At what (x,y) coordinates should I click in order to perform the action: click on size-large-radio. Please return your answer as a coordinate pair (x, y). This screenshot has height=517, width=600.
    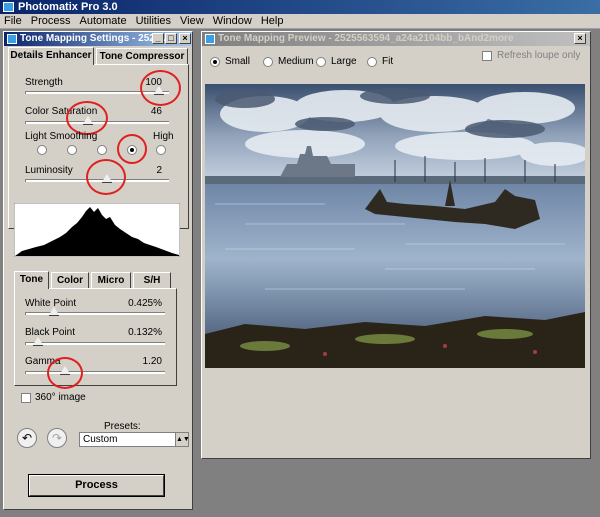
    Looking at the image, I should click on (321, 62).